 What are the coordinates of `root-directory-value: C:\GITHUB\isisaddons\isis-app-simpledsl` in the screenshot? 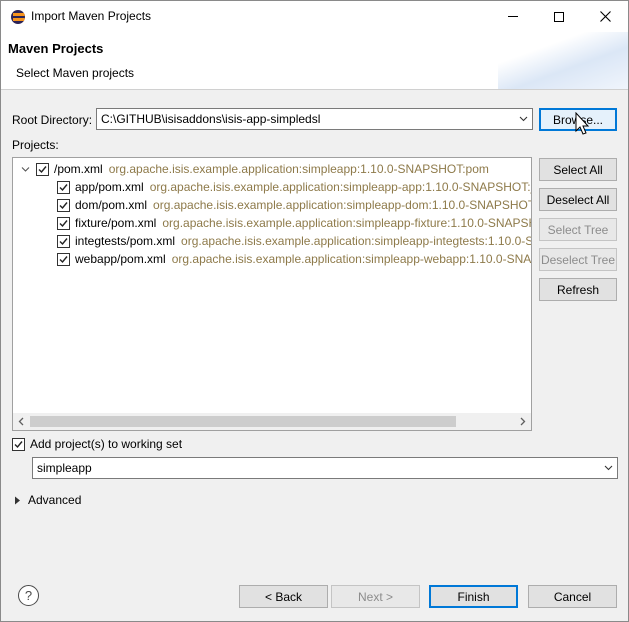 It's located at (211, 119).